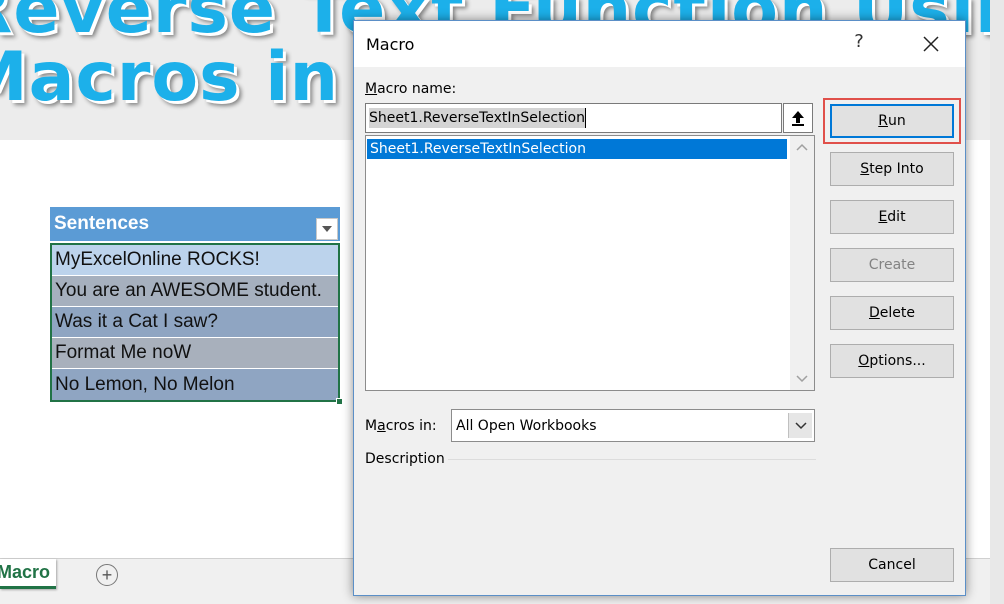 This screenshot has width=1004, height=604. Describe the element at coordinates (195, 260) in the screenshot. I see `table-row: MyExcelOnline ROCKS!` at that location.